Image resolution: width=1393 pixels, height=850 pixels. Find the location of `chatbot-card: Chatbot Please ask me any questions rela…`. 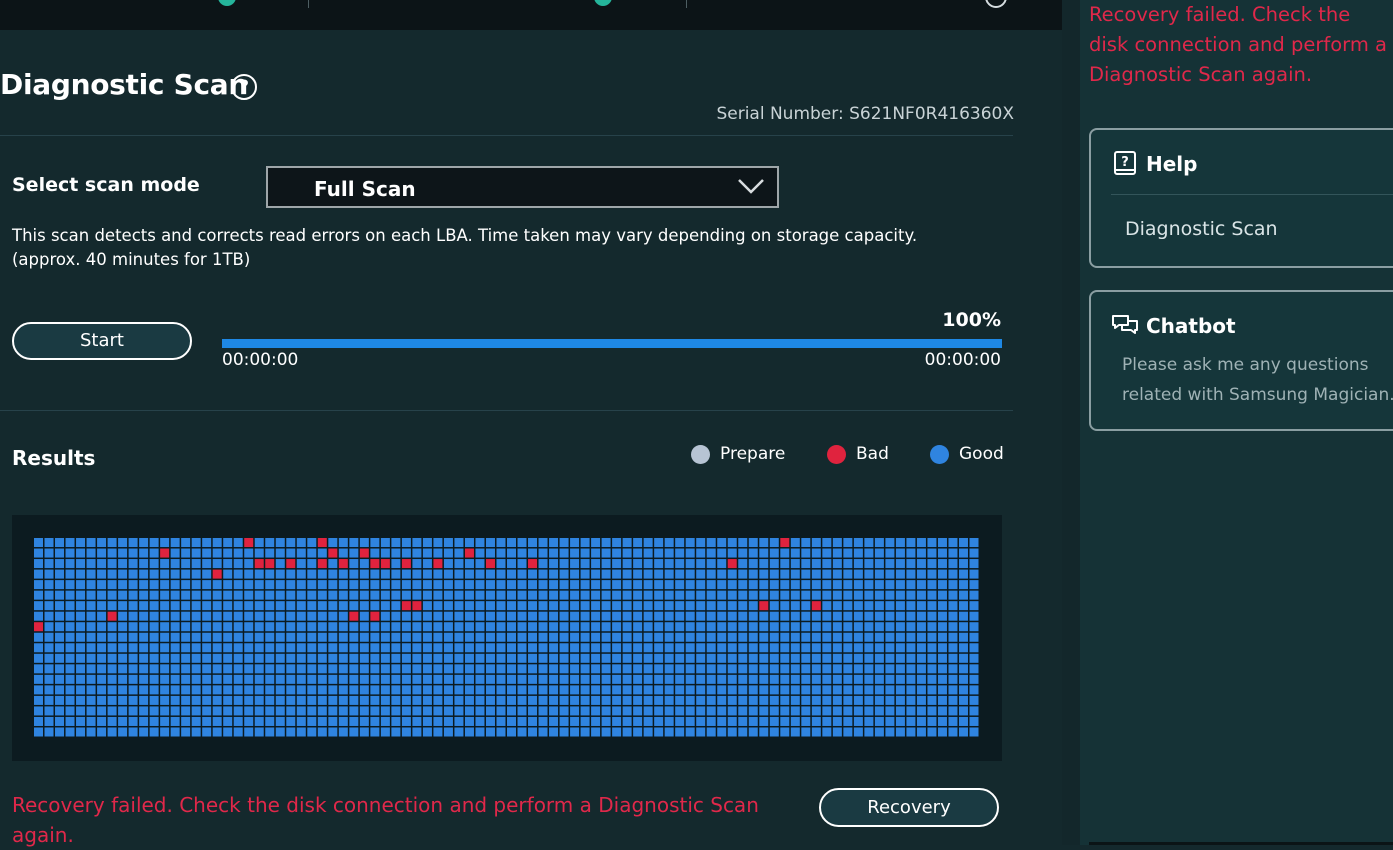

chatbot-card: Chatbot Please ask me any questions rela… is located at coordinates (1241, 360).